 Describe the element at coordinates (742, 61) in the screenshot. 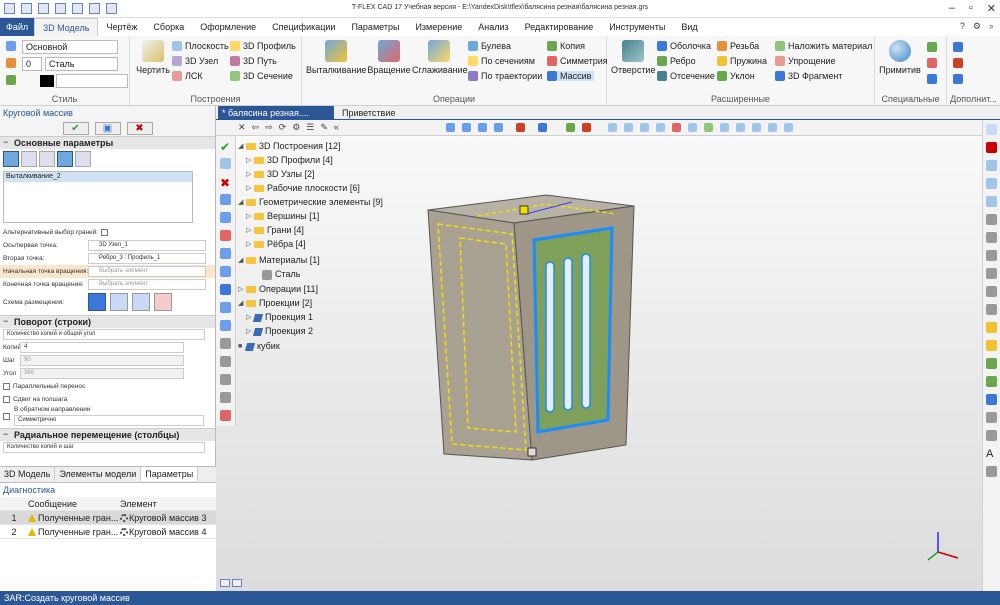

I see `spring-button: Пружина` at that location.